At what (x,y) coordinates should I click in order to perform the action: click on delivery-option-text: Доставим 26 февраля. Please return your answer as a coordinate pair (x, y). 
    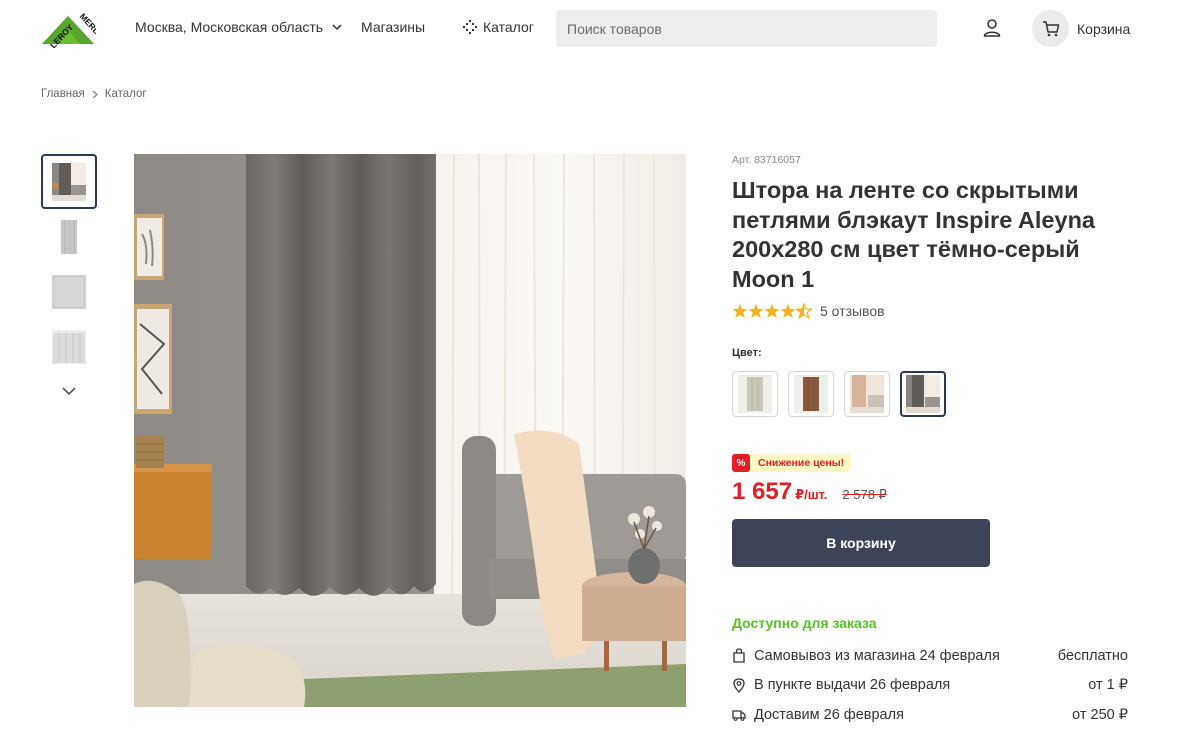
    Looking at the image, I should click on (829, 714).